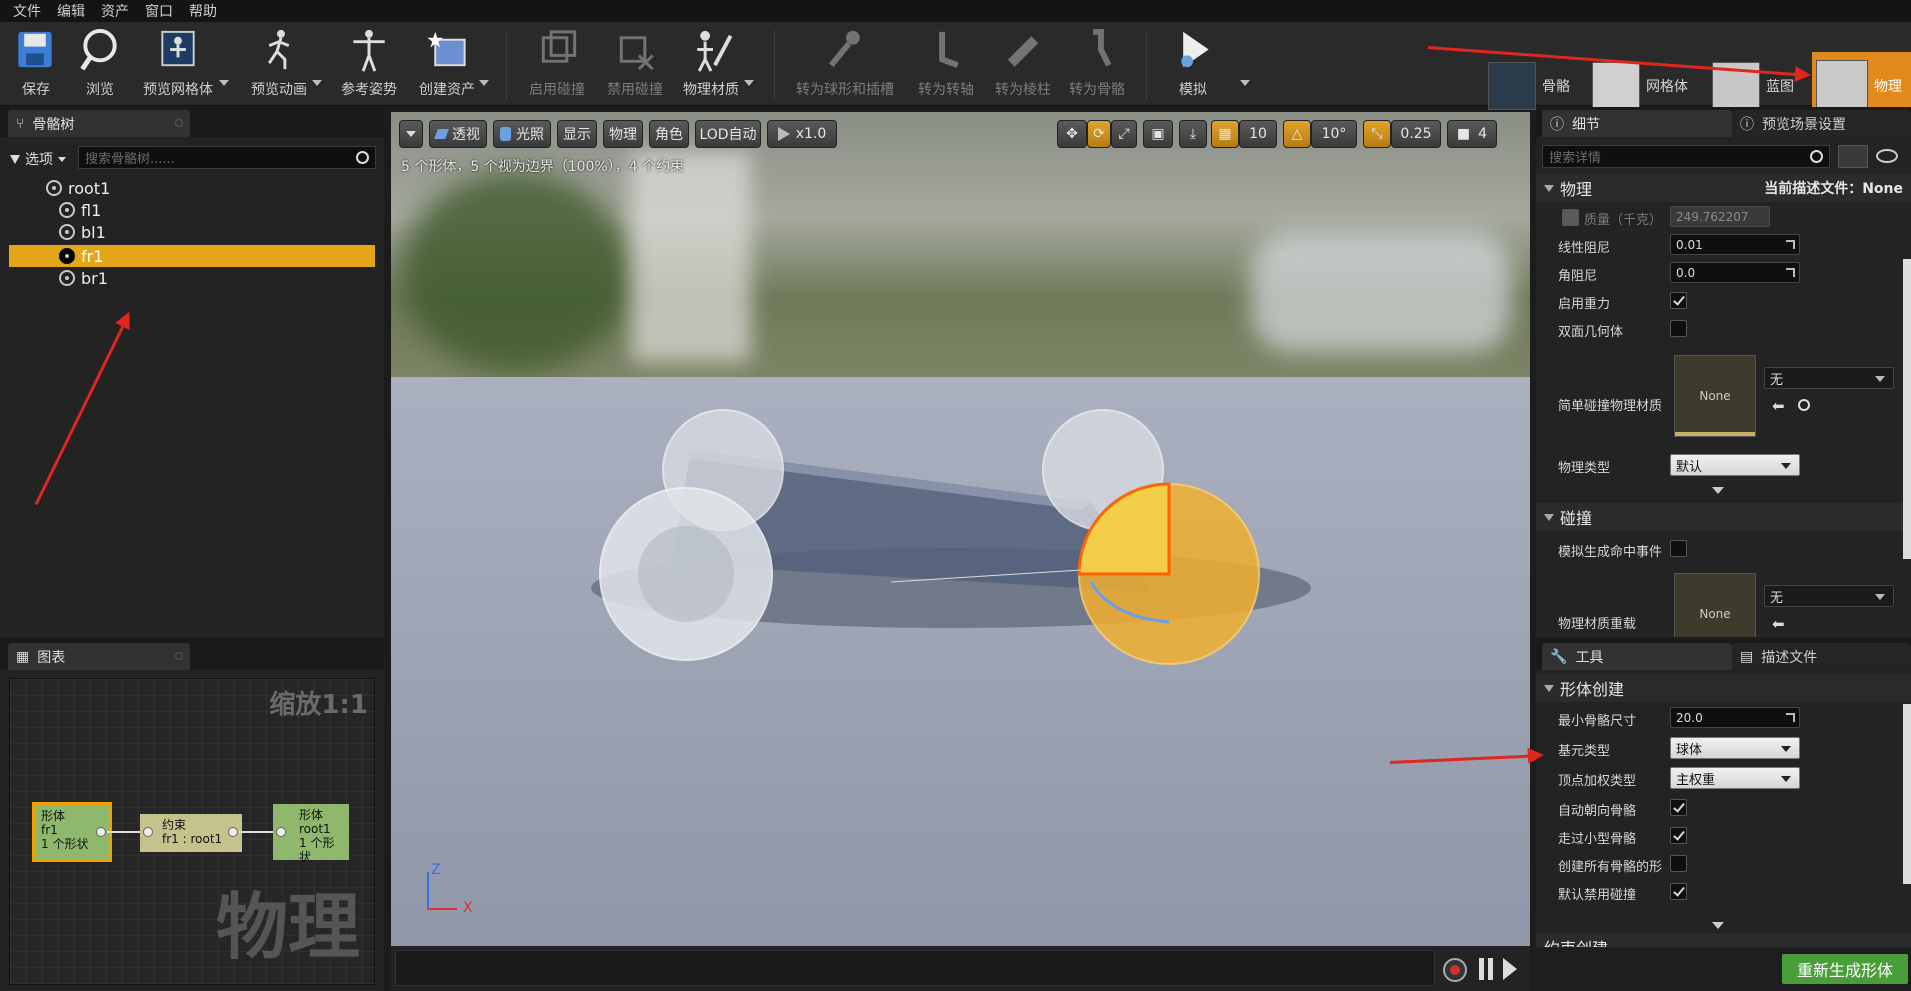 Image resolution: width=1911 pixels, height=991 pixels. I want to click on rotate-tool: ⟳, so click(1099, 134).